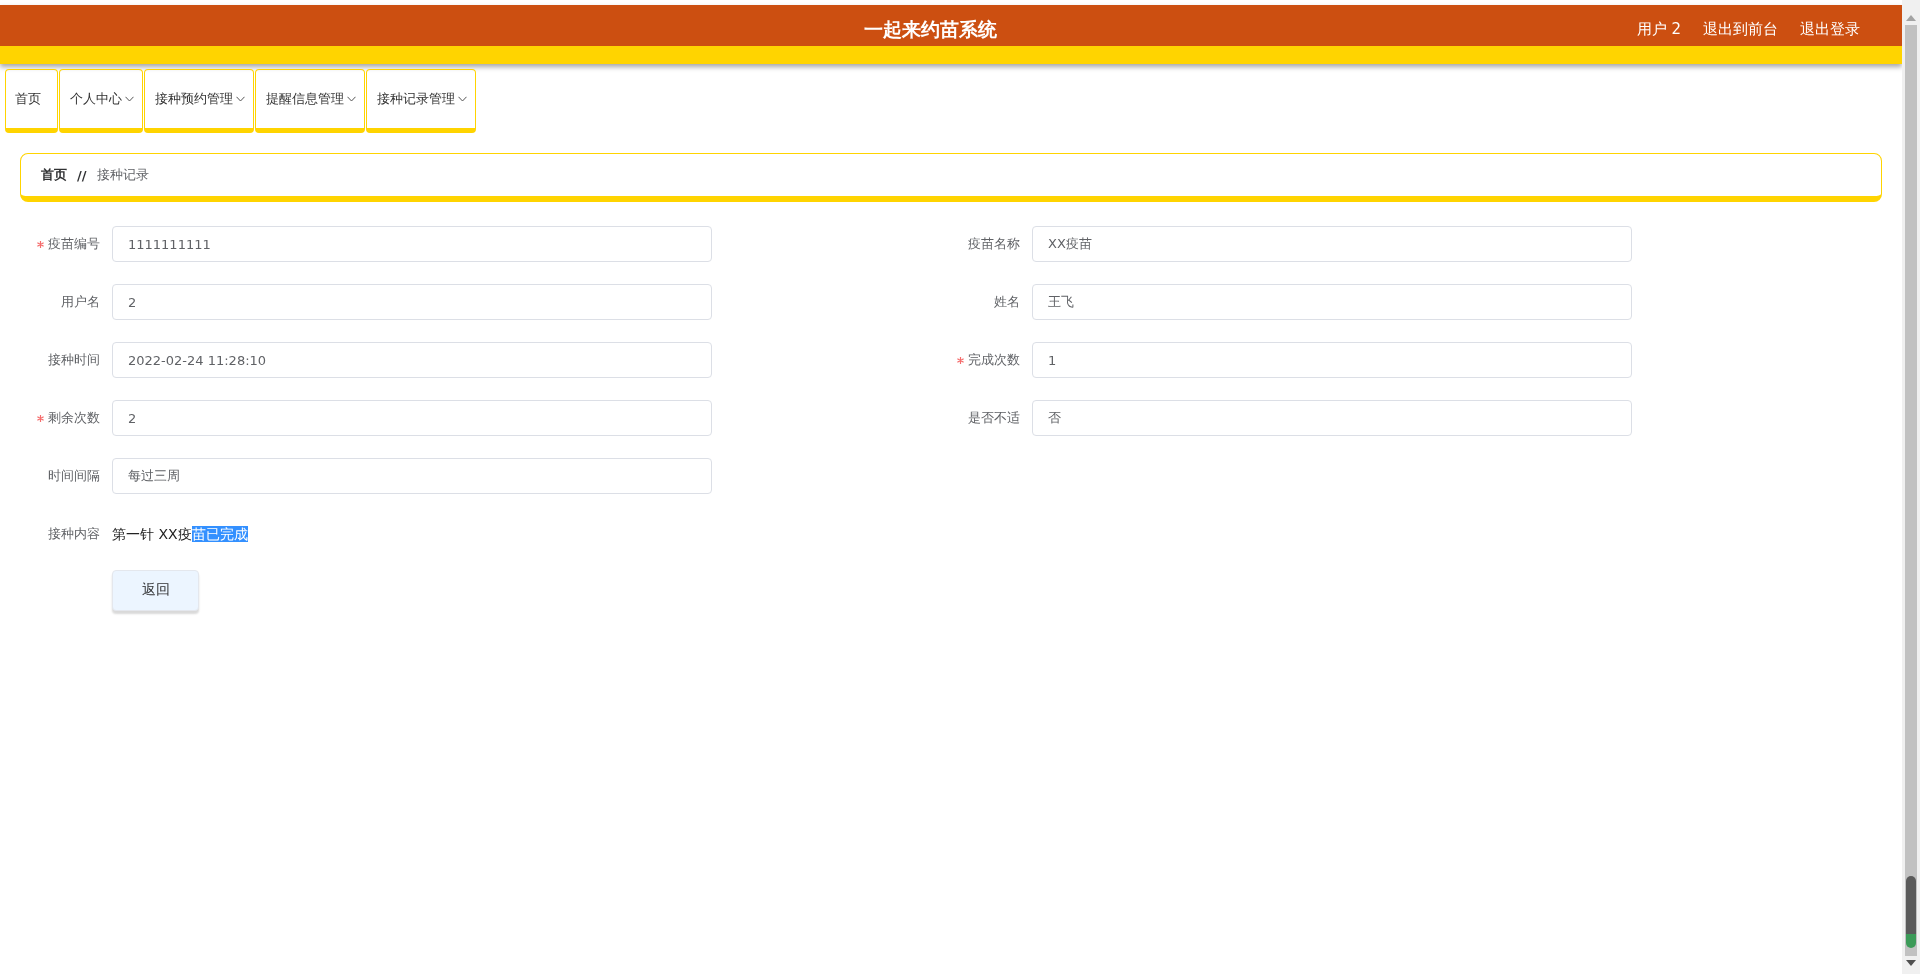 The width and height of the screenshot is (1920, 974). What do you see at coordinates (54, 175) in the screenshot?
I see `breadcrumb-link: 首页` at bounding box center [54, 175].